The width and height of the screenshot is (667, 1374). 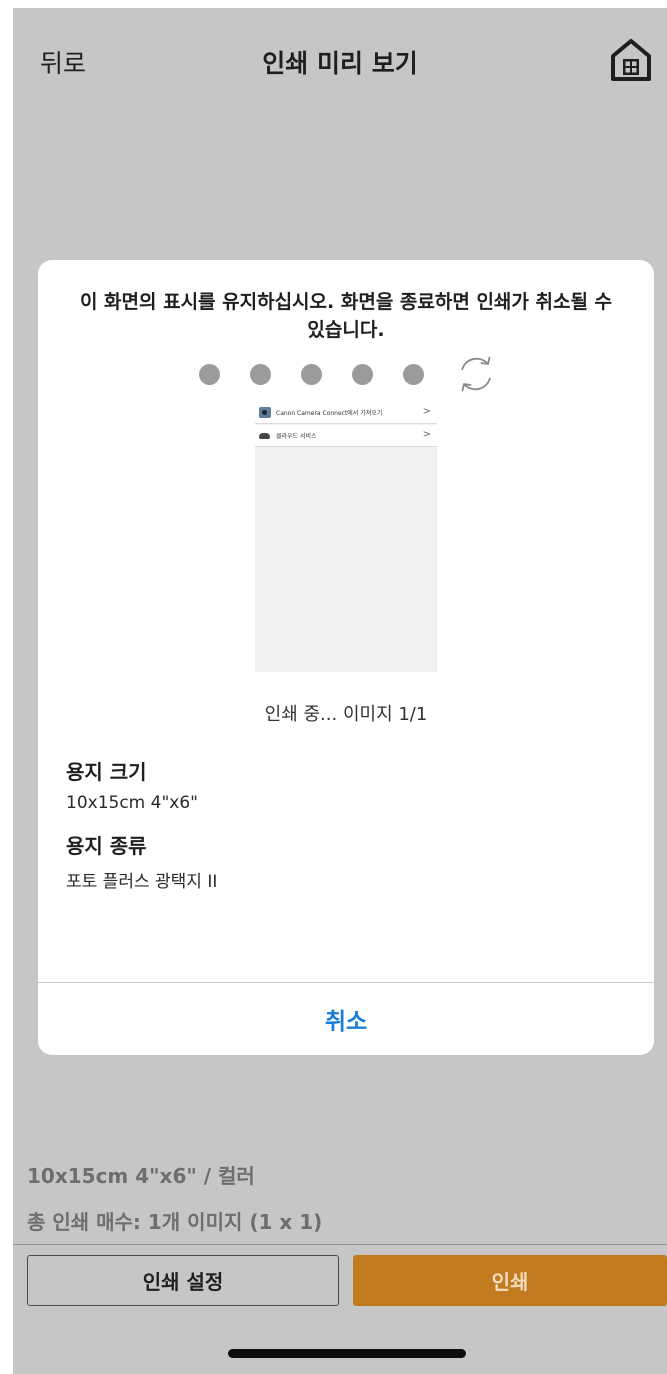 What do you see at coordinates (329, 413) in the screenshot?
I see `preview-row-label: Canon Camera Connect에서 가져오기` at bounding box center [329, 413].